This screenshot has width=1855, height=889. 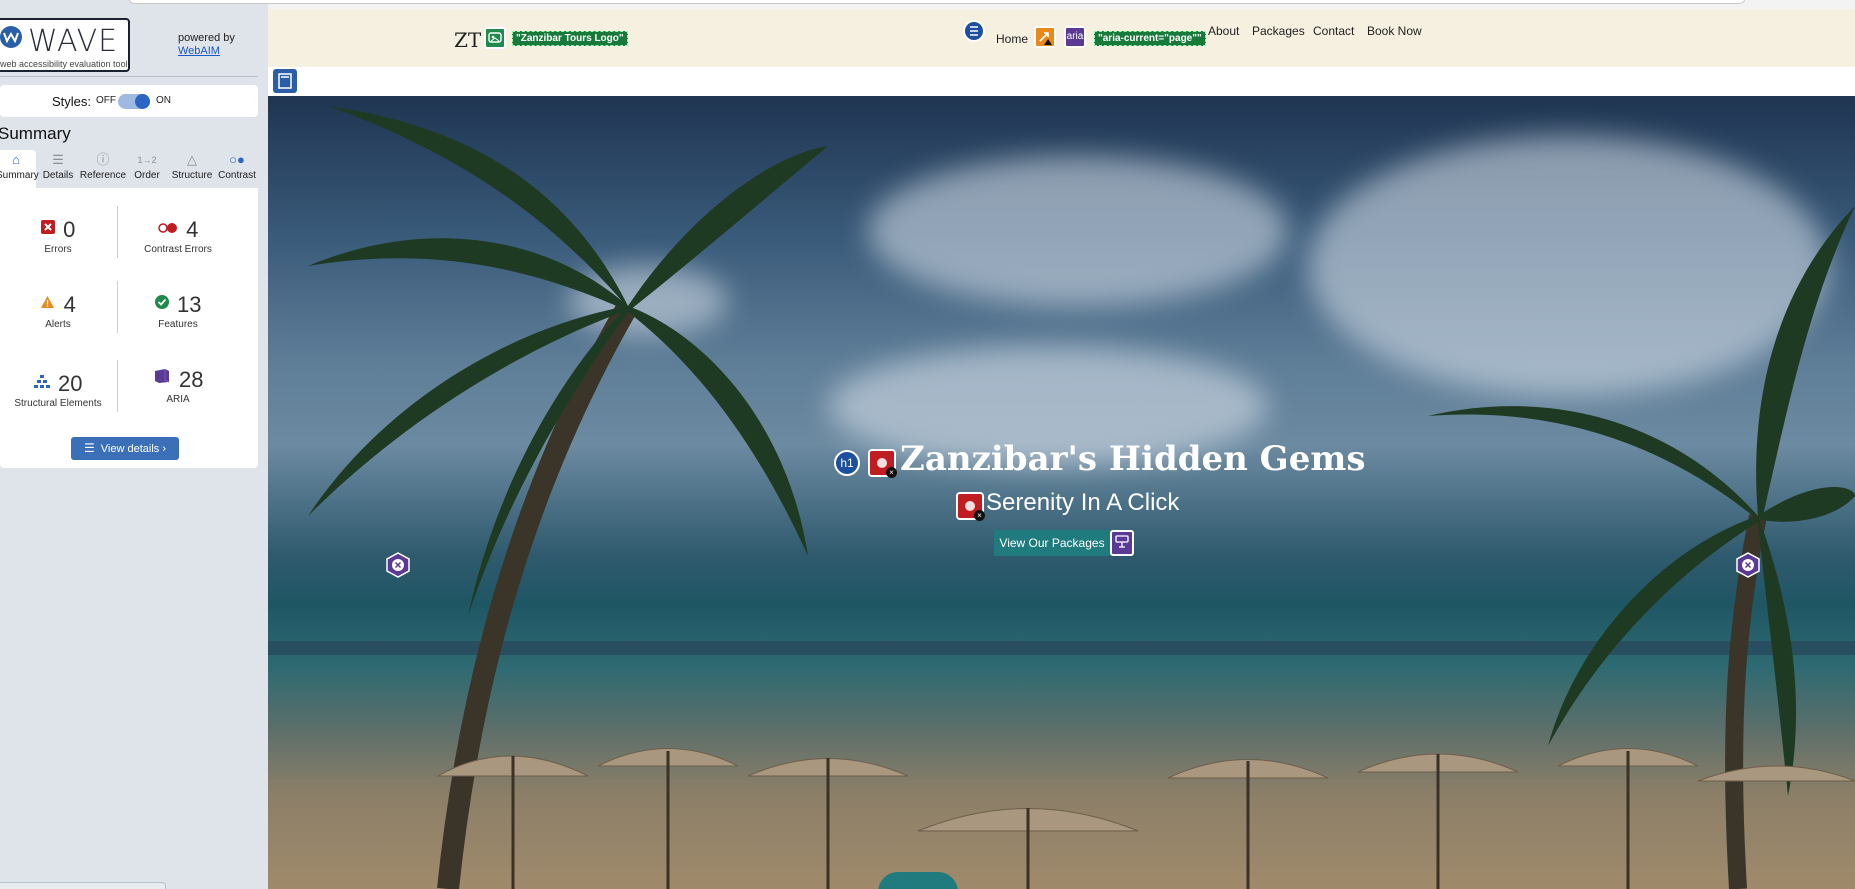 I want to click on styles-toggle-box: Styles: OFF ON, so click(x=129, y=101).